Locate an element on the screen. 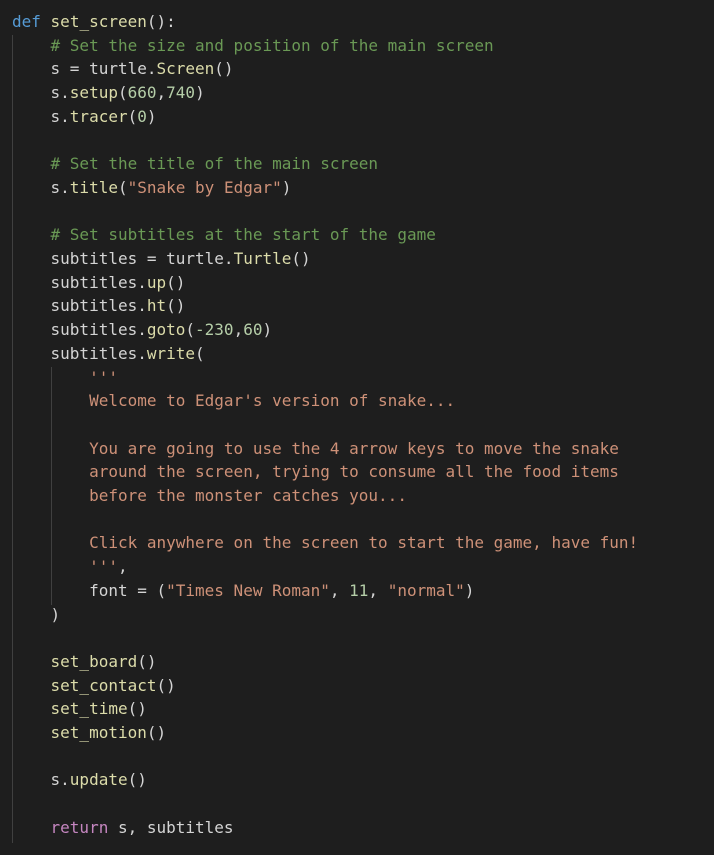 This screenshot has height=855, width=714. code-token: 11 is located at coordinates (359, 590).